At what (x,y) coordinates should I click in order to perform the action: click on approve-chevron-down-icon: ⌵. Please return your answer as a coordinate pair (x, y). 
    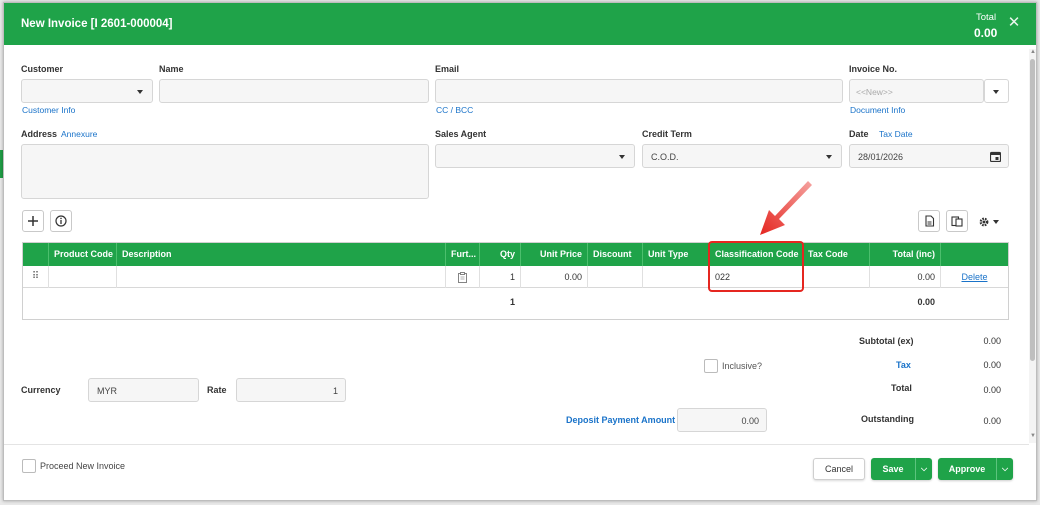
    Looking at the image, I should click on (1005, 469).